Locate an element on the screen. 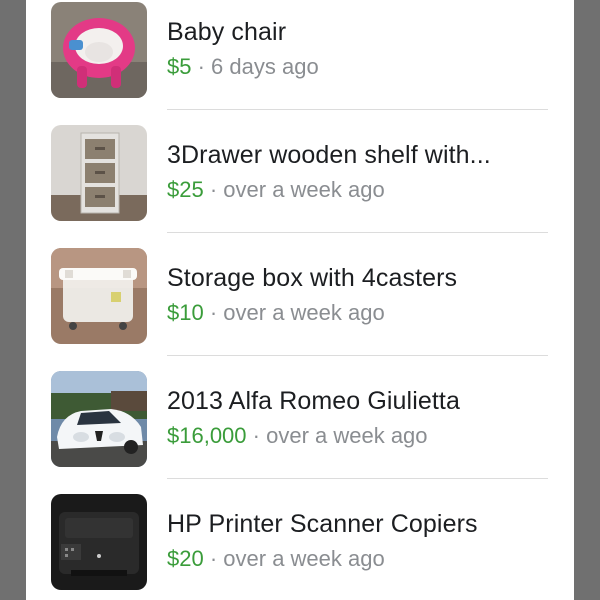 The height and width of the screenshot is (600, 600). listing-price: $16,000 is located at coordinates (207, 435).